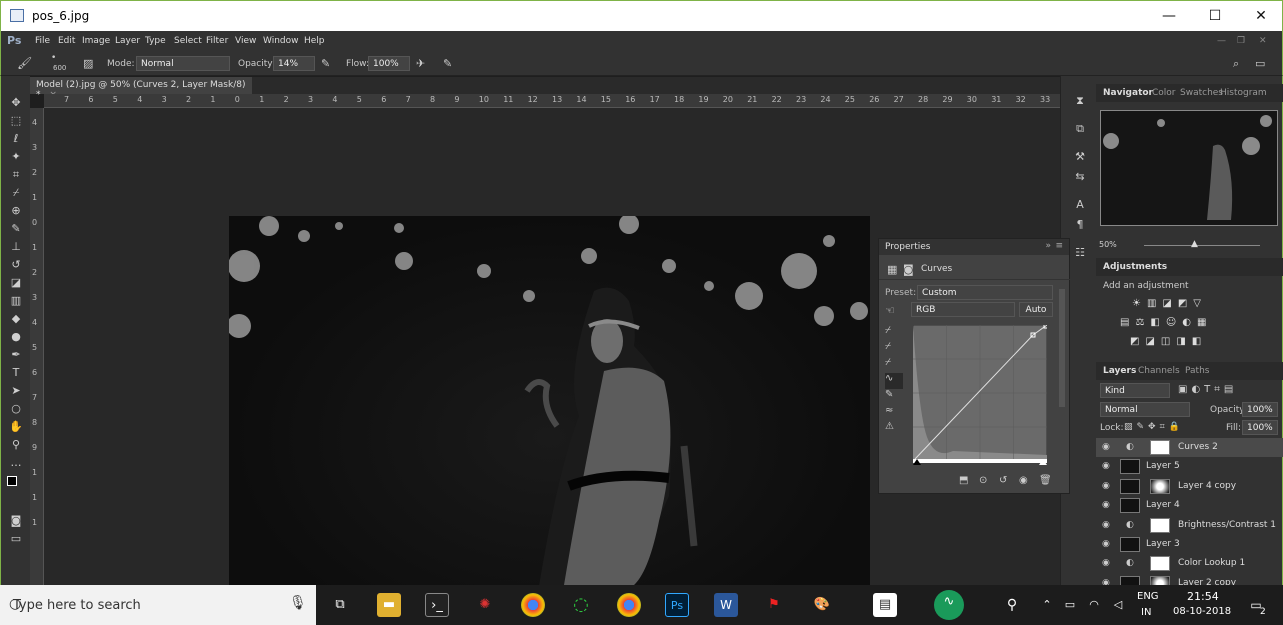 The height and width of the screenshot is (625, 1283). What do you see at coordinates (894, 365) in the screenshot?
I see `white-point-eyedropper-icon: ⌿` at bounding box center [894, 365].